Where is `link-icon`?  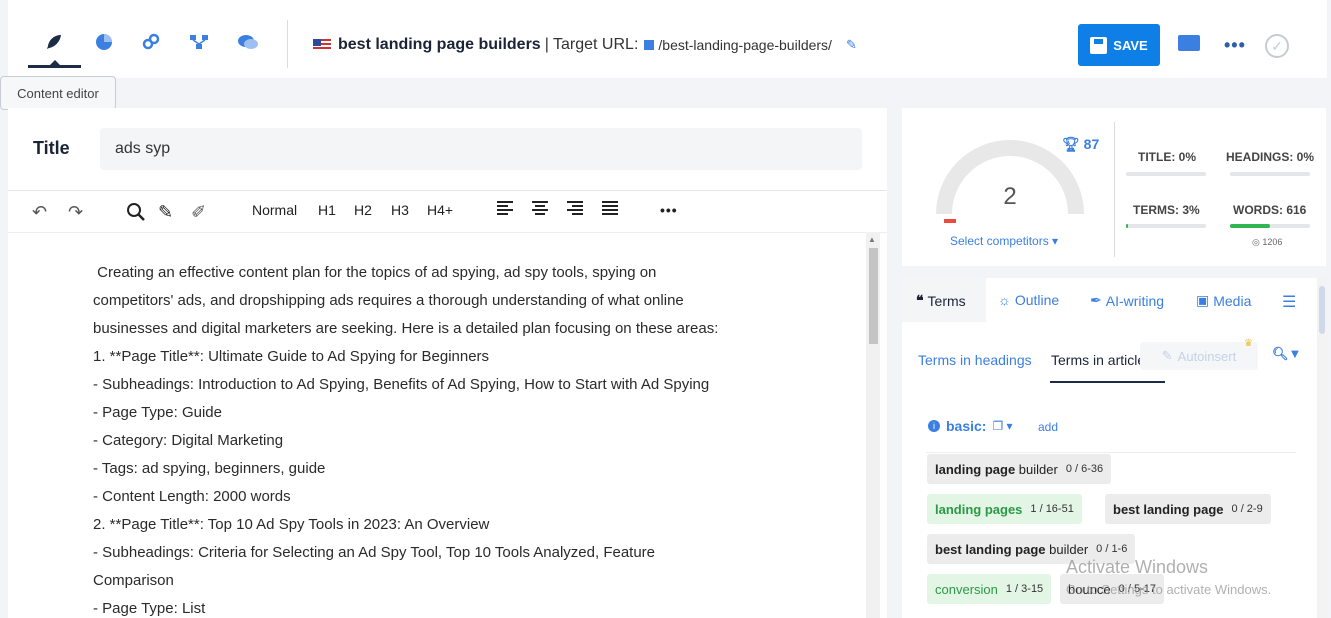
link-icon is located at coordinates (151, 41).